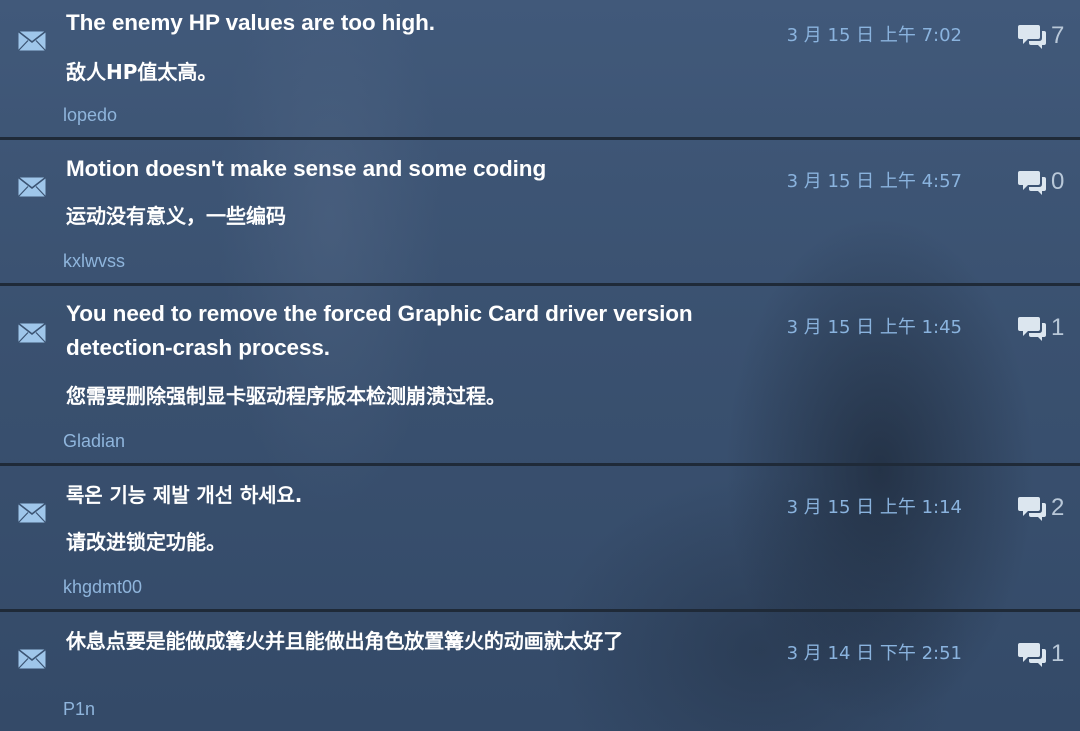 This screenshot has width=1080, height=731. Describe the element at coordinates (874, 35) in the screenshot. I see `thread-timestamp: 3 月 15 日 上午 7:02` at that location.